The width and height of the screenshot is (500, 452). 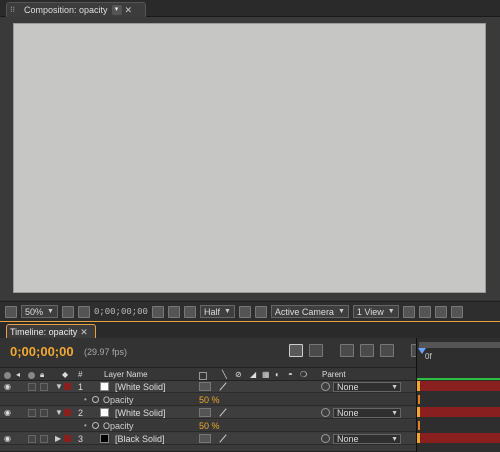 What do you see at coordinates (375, 311) in the screenshot?
I see `view-layout-dropdown: 1 View ▼` at bounding box center [375, 311].